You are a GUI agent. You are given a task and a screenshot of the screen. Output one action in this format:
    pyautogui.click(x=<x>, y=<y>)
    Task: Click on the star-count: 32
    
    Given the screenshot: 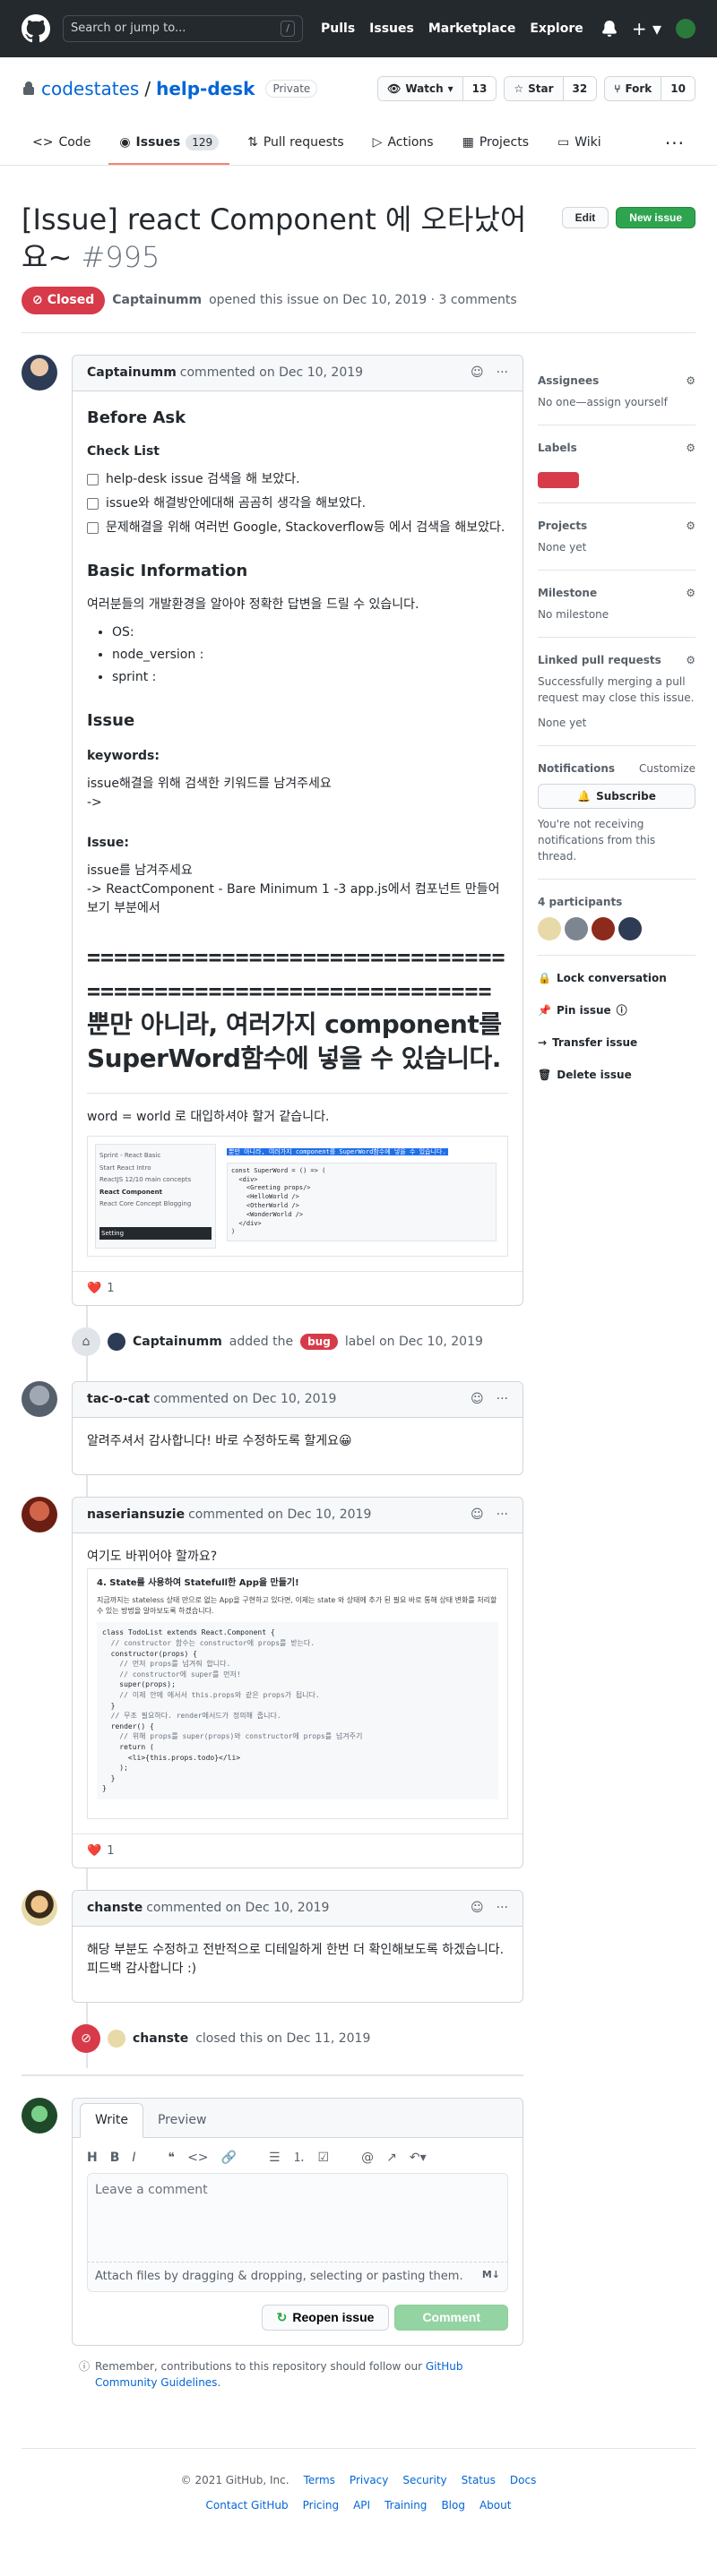 What is the action you would take?
    pyautogui.click(x=580, y=88)
    